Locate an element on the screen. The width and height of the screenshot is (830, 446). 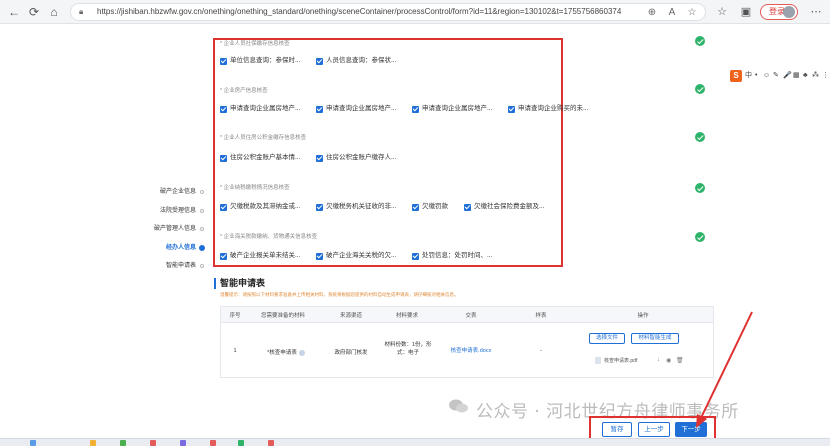
nav-item-label: 智能申请表 is located at coordinates (180, 266).